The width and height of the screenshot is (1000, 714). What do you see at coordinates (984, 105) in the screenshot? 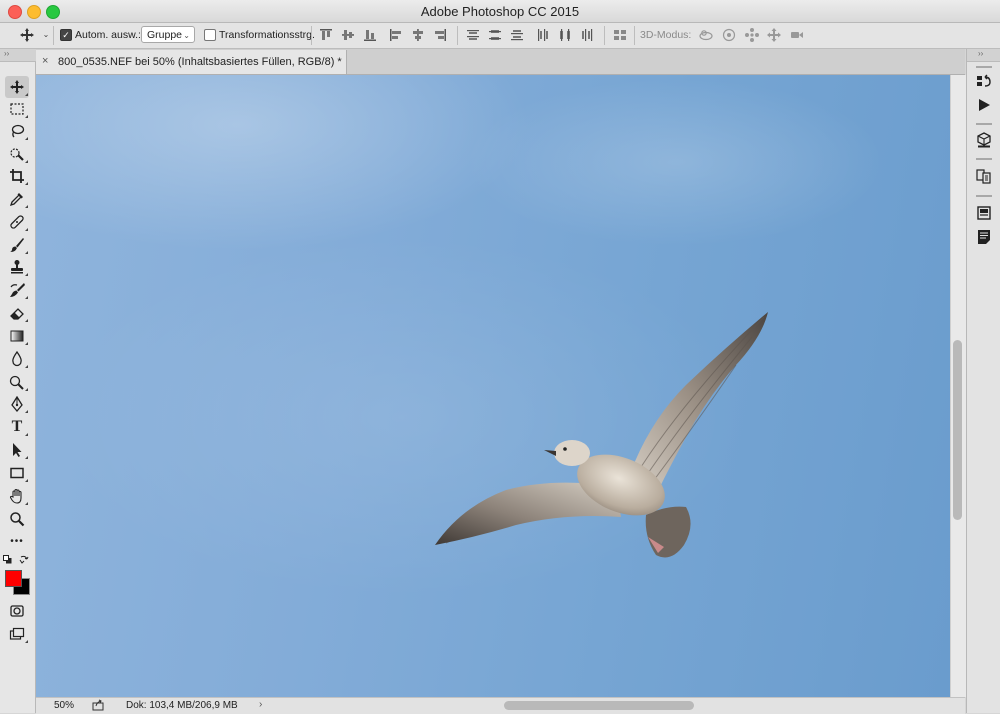
I see `actions-panel-button` at bounding box center [984, 105].